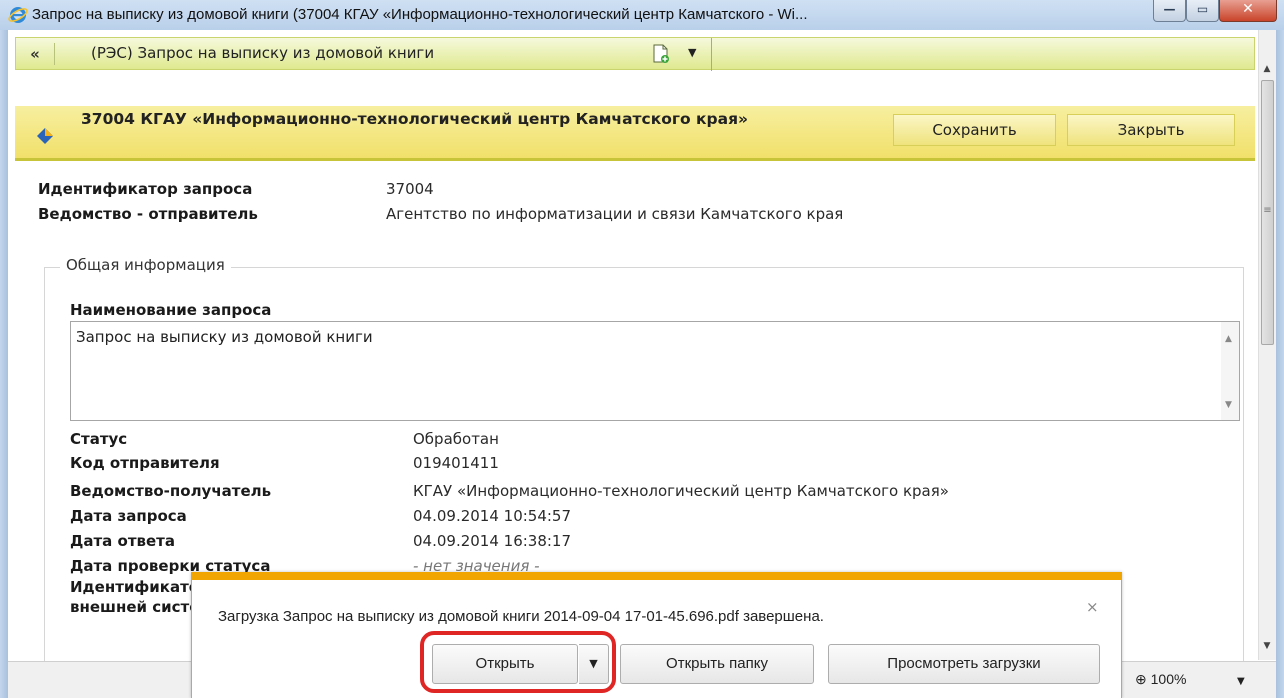 The height and width of the screenshot is (698, 1284). Describe the element at coordinates (1280, 364) in the screenshot. I see `window-frame-right` at that location.